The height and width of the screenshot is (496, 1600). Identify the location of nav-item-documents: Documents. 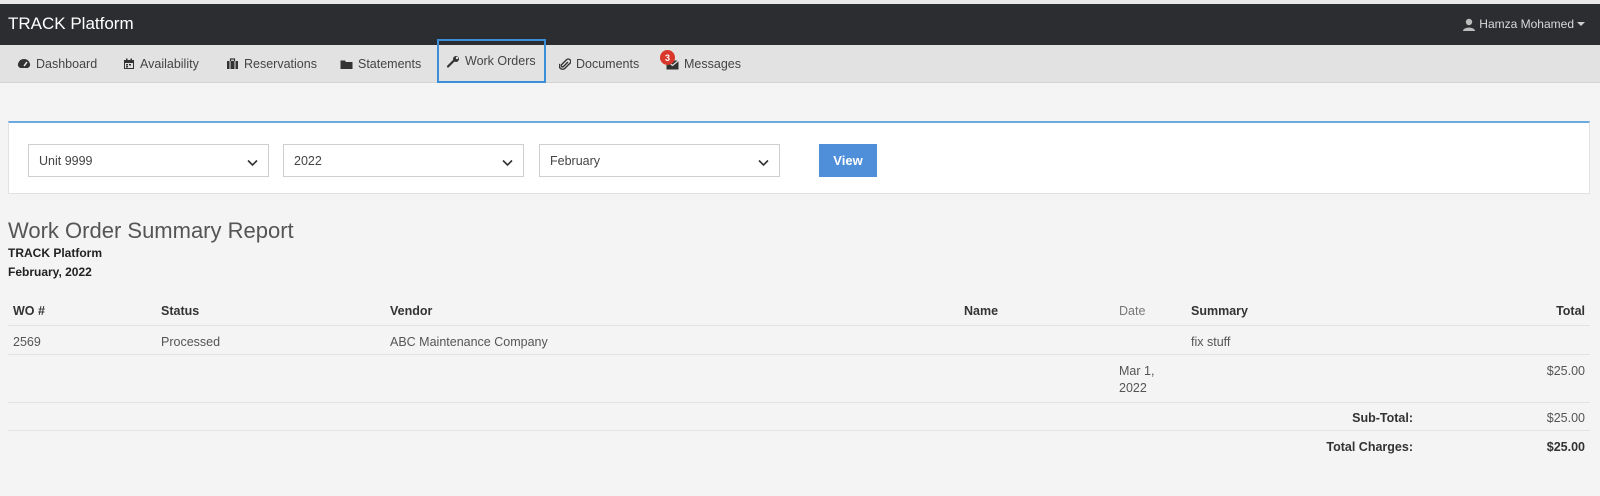
(599, 64).